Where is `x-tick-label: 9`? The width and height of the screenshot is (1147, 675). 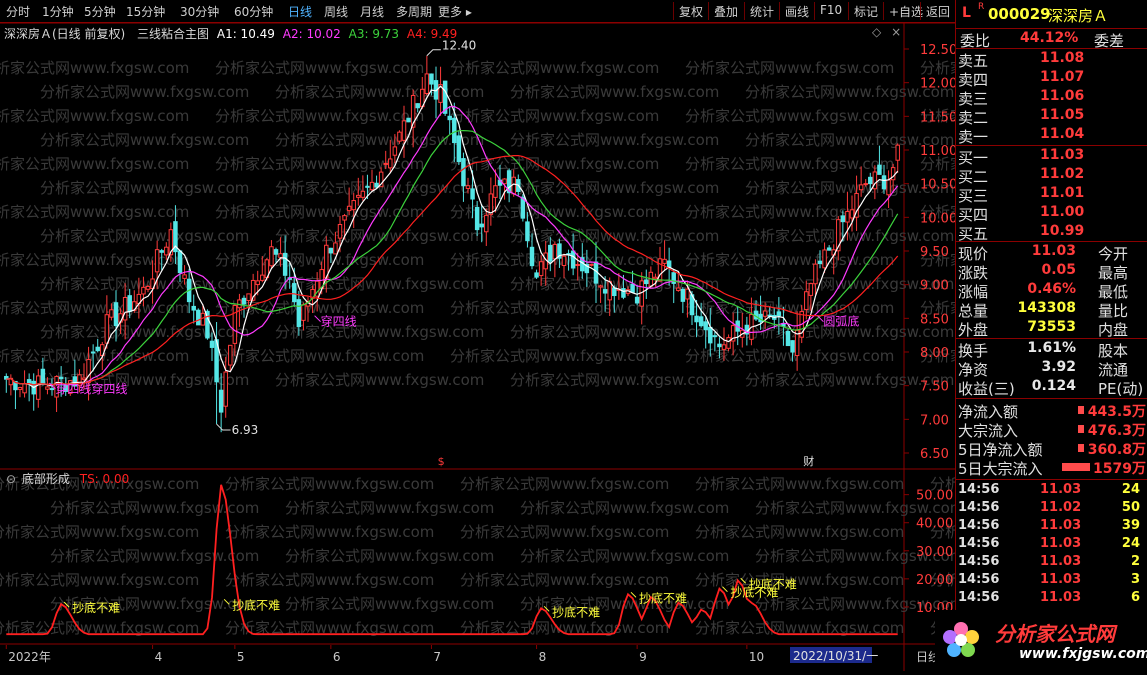 x-tick-label: 9 is located at coordinates (643, 657).